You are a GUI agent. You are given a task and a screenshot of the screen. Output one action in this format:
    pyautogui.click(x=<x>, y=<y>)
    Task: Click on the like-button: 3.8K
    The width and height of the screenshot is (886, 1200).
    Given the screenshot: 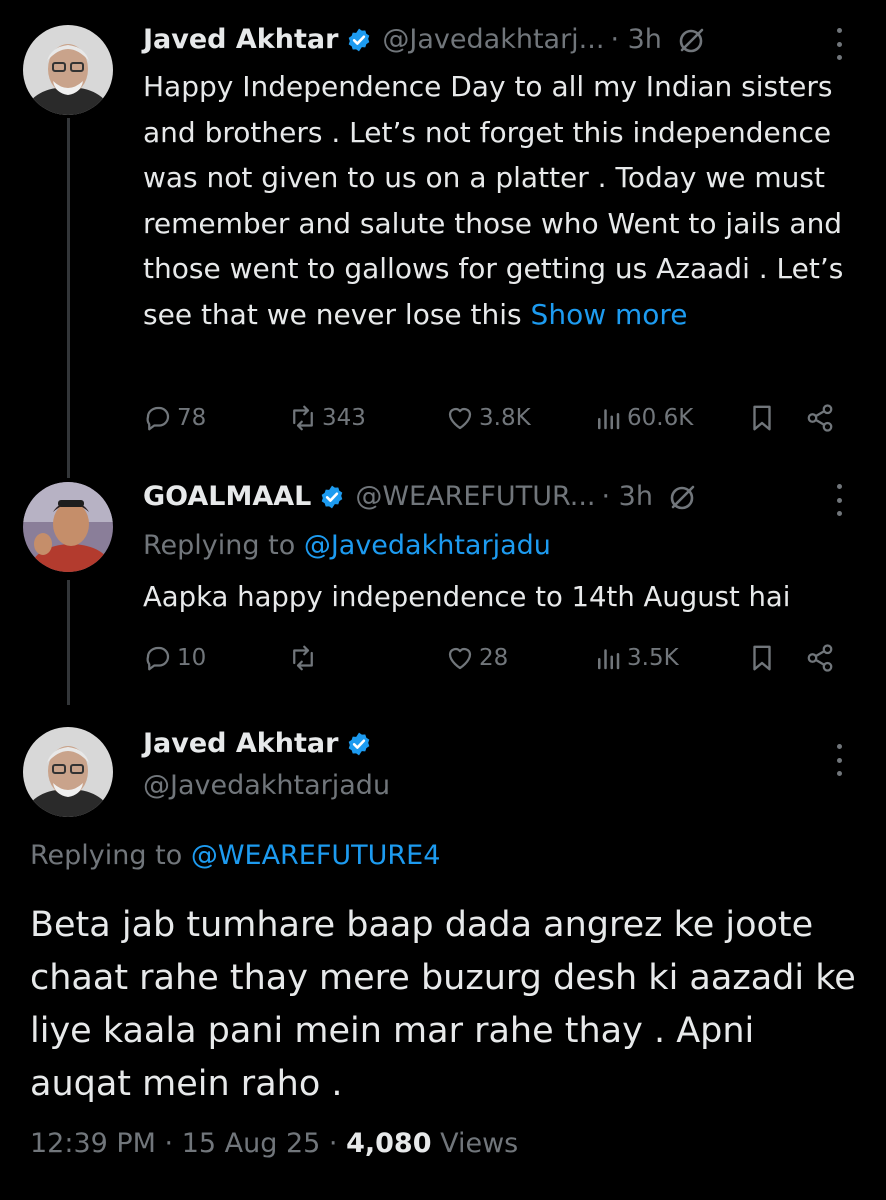 What is the action you would take?
    pyautogui.click(x=488, y=418)
    